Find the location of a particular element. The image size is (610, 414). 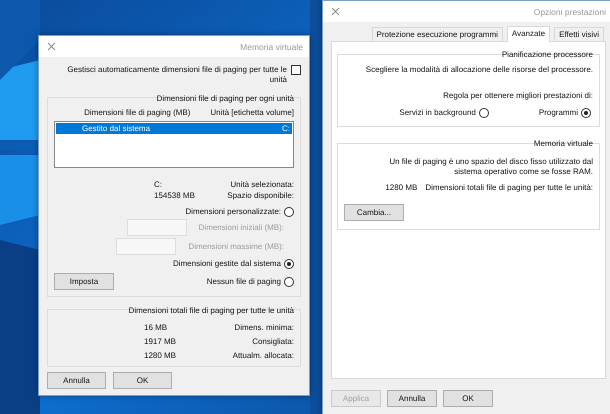

description: Un file di paging è uno spazio del disco fisso utilizzato dal sistema operativo come se fosse RAM. is located at coordinates (490, 167).